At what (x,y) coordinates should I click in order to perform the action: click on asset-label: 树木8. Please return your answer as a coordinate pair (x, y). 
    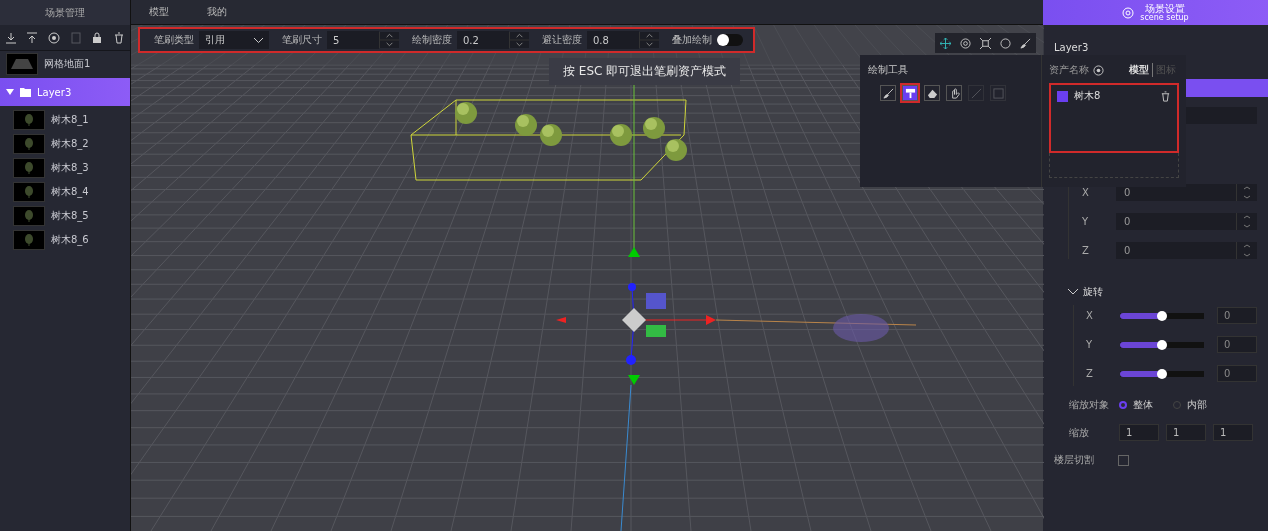
    Looking at the image, I should click on (1088, 96).